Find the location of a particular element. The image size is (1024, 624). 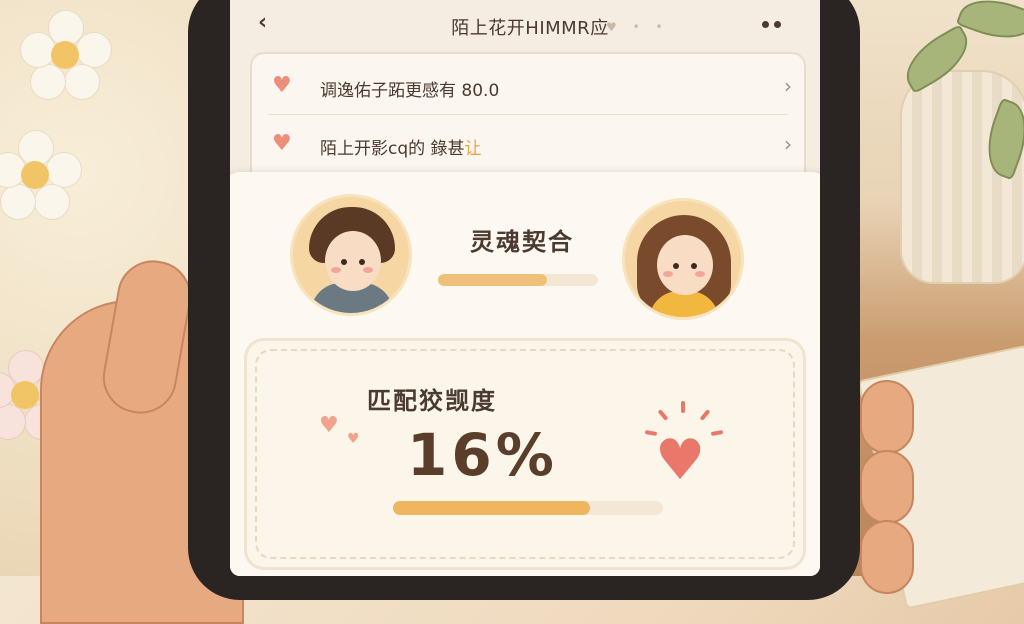

settings-list: ♥ 调逸佑子跖更感有 80.0 › ♥ 陌上开影cq的 錄甚让 › is located at coordinates (528, 118).